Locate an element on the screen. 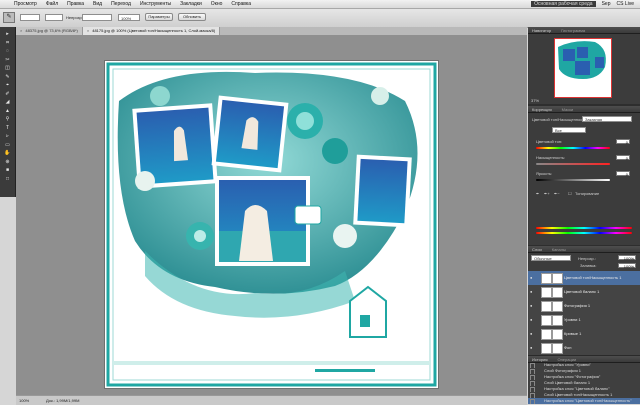 The height and width of the screenshot is (405, 640). tool-preset-icon: ✎ is located at coordinates (9, 17).